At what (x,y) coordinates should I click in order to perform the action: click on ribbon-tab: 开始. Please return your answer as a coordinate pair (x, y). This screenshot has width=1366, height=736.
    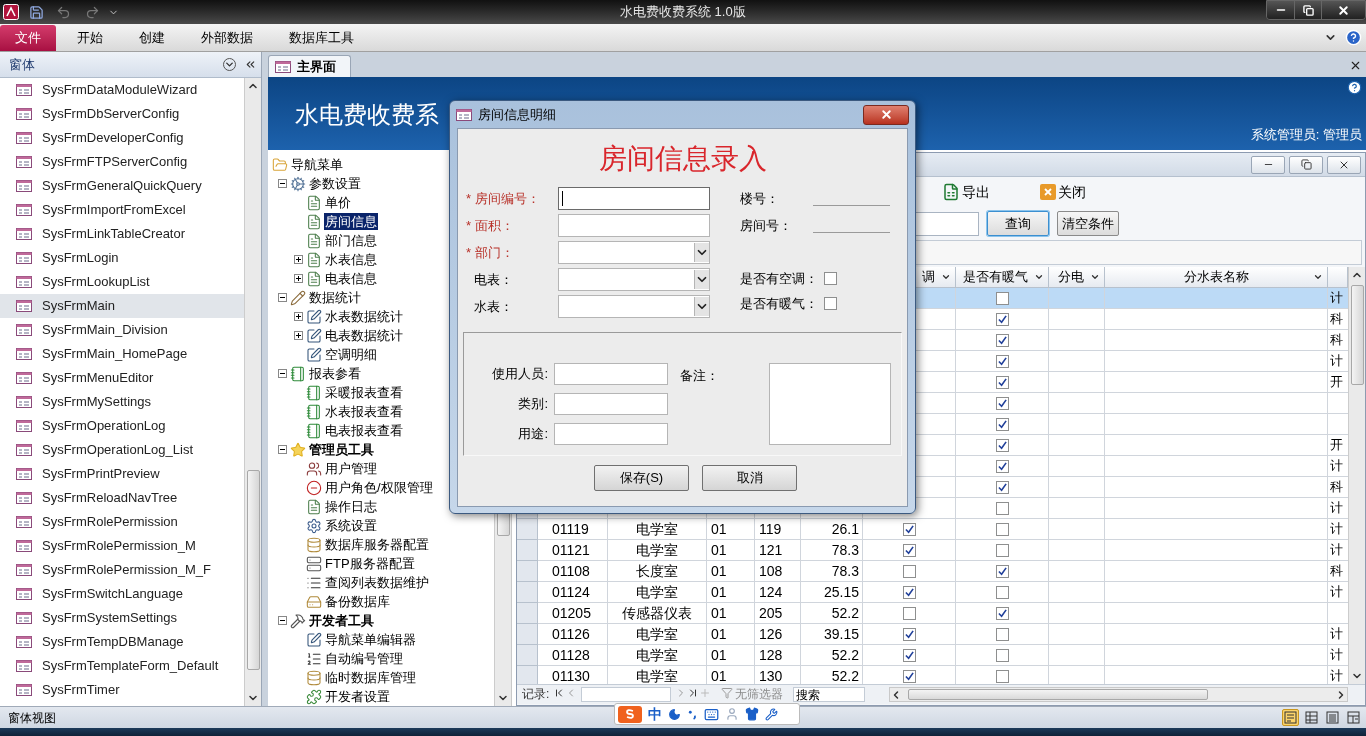
    Looking at the image, I should click on (90, 37).